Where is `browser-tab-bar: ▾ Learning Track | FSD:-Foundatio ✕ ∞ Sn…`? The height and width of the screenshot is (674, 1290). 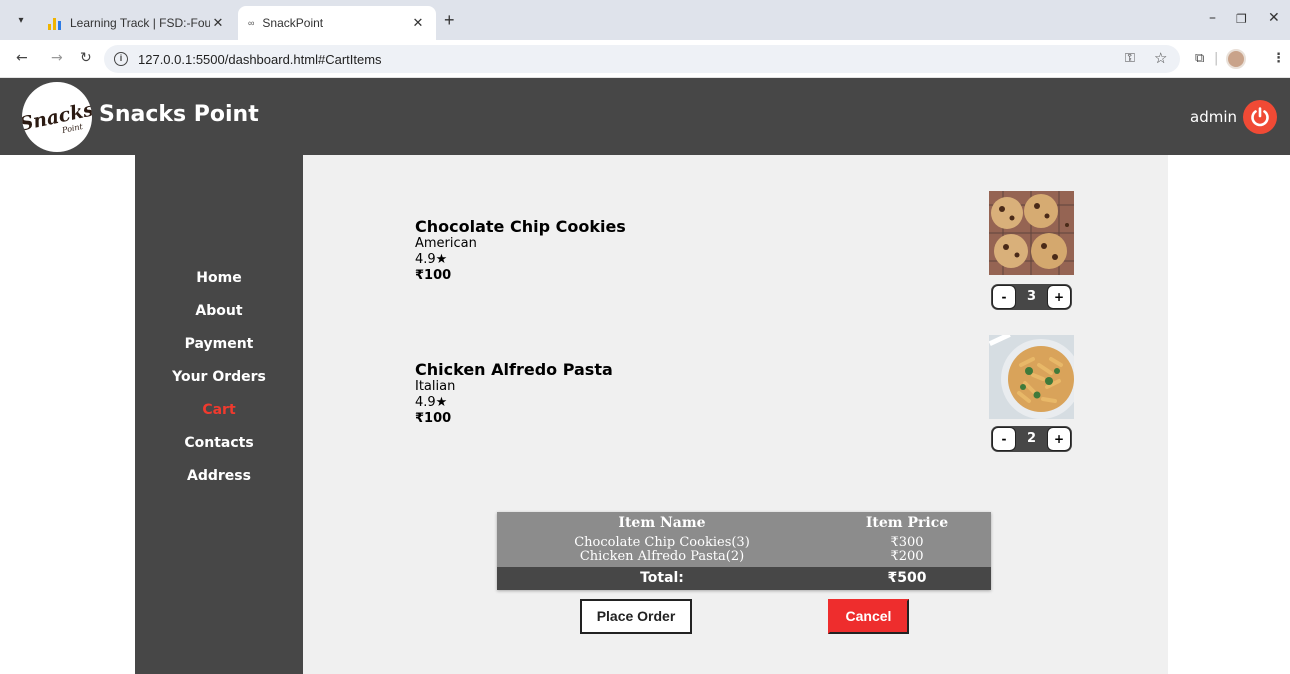
browser-tab-bar: ▾ Learning Track | FSD:-Foundatio ✕ ∞ Sn… is located at coordinates (645, 20).